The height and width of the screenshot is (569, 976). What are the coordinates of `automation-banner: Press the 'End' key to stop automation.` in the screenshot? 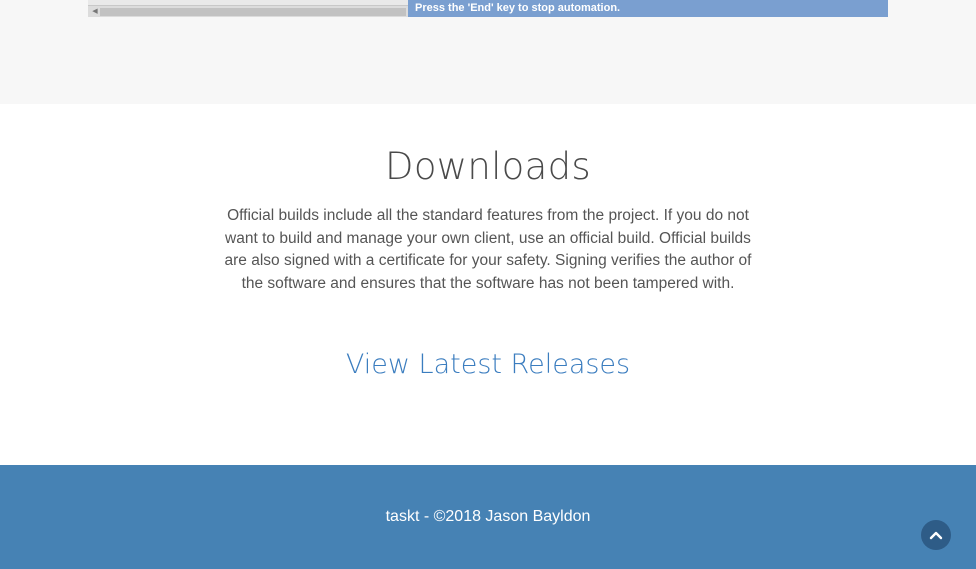 It's located at (648, 8).